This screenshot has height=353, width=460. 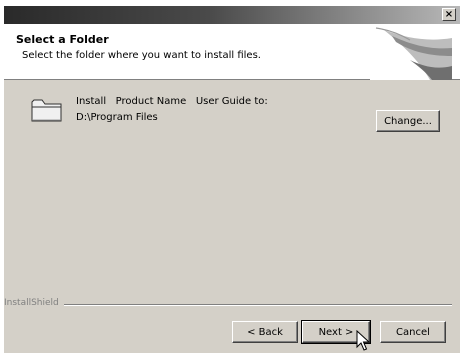 I want to click on folder-icon, so click(x=46, y=110).